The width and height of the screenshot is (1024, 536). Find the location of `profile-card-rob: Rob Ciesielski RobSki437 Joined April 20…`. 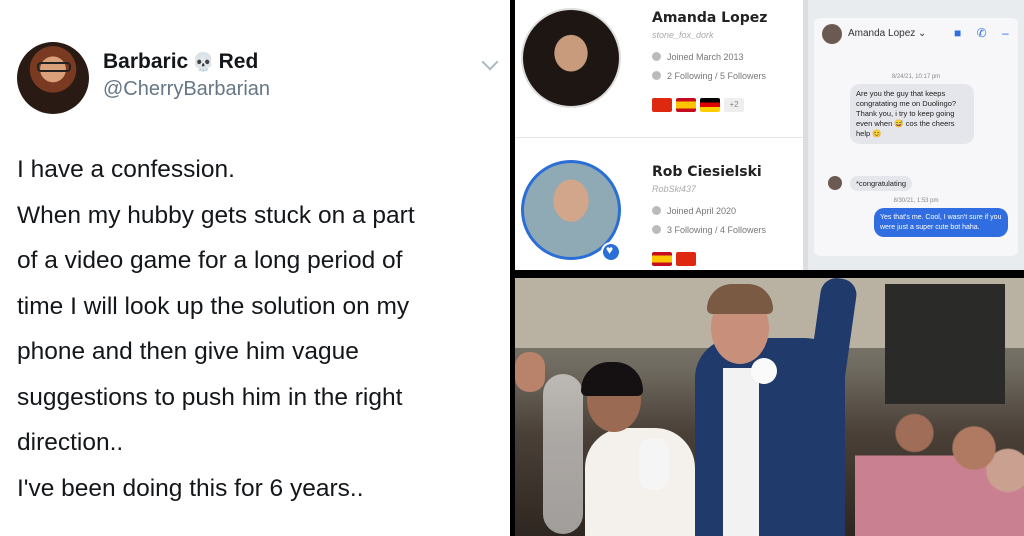

profile-card-rob: Rob Ciesielski RobSki437 Joined April 20… is located at coordinates (659, 203).